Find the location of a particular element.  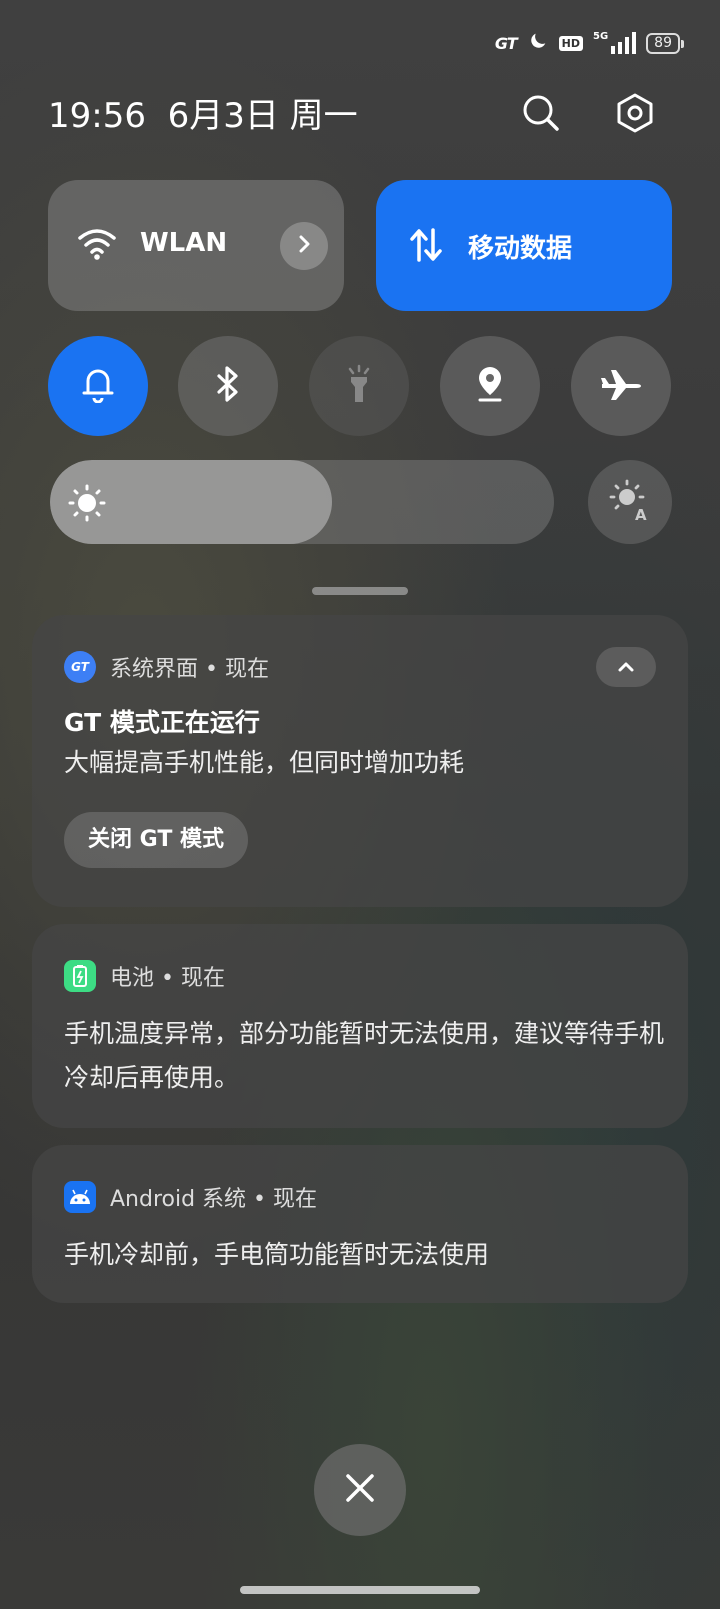

gt-app-icon: GT is located at coordinates (80, 667).